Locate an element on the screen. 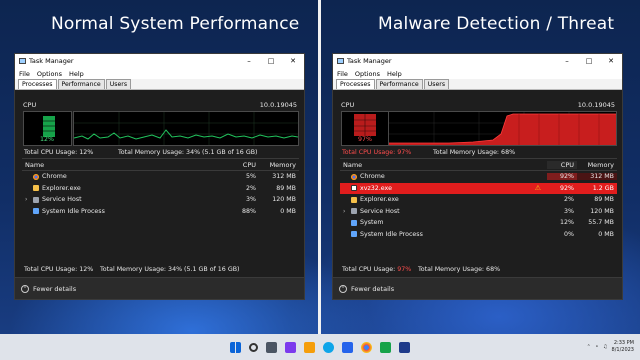 This screenshot has width=640, height=360. task-manager-taskbar-icon is located at coordinates (385, 347).